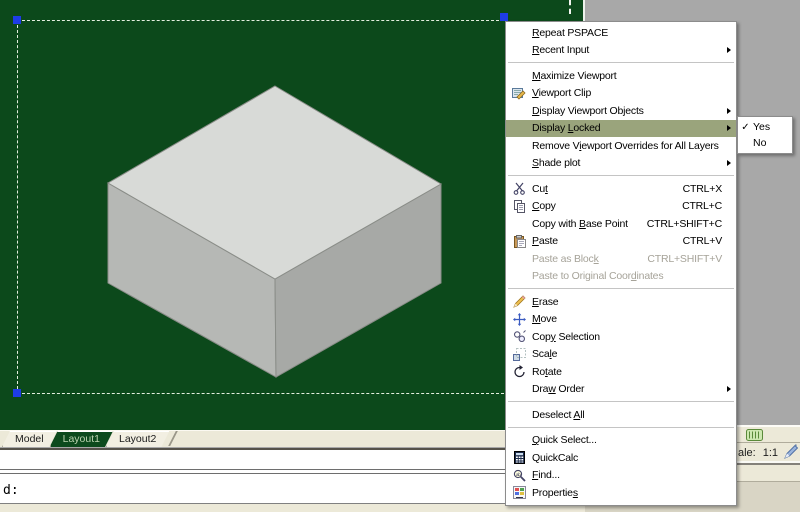 This screenshot has width=800, height=512. What do you see at coordinates (17, 393) in the screenshot?
I see `grip-bottom-left` at bounding box center [17, 393].